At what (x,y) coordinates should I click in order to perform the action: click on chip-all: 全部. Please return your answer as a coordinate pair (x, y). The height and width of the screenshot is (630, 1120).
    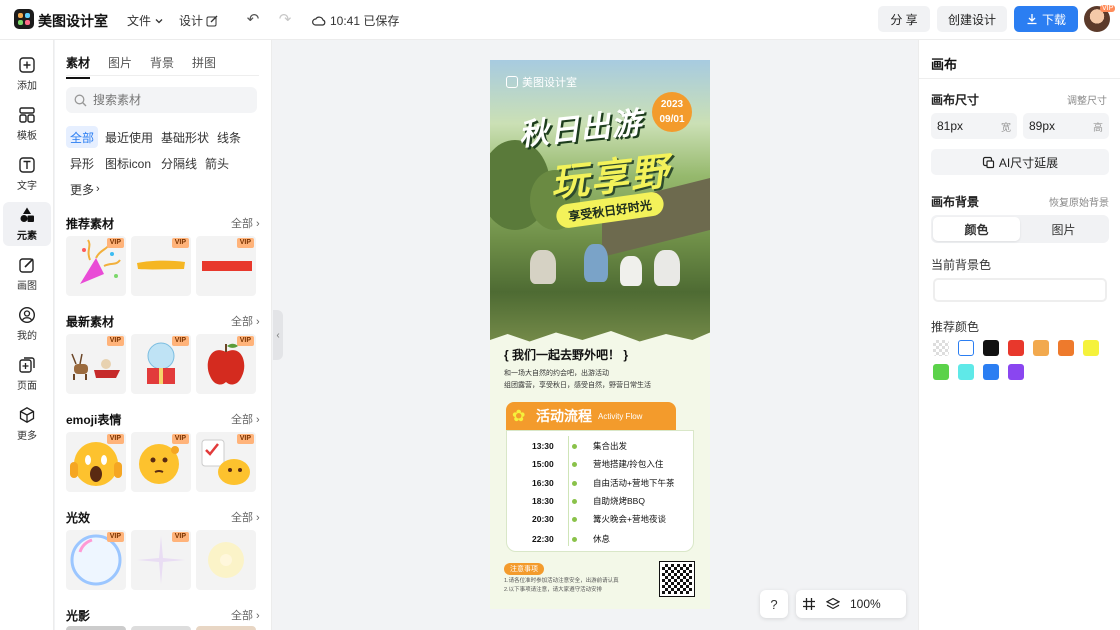
    Looking at the image, I should click on (82, 137).